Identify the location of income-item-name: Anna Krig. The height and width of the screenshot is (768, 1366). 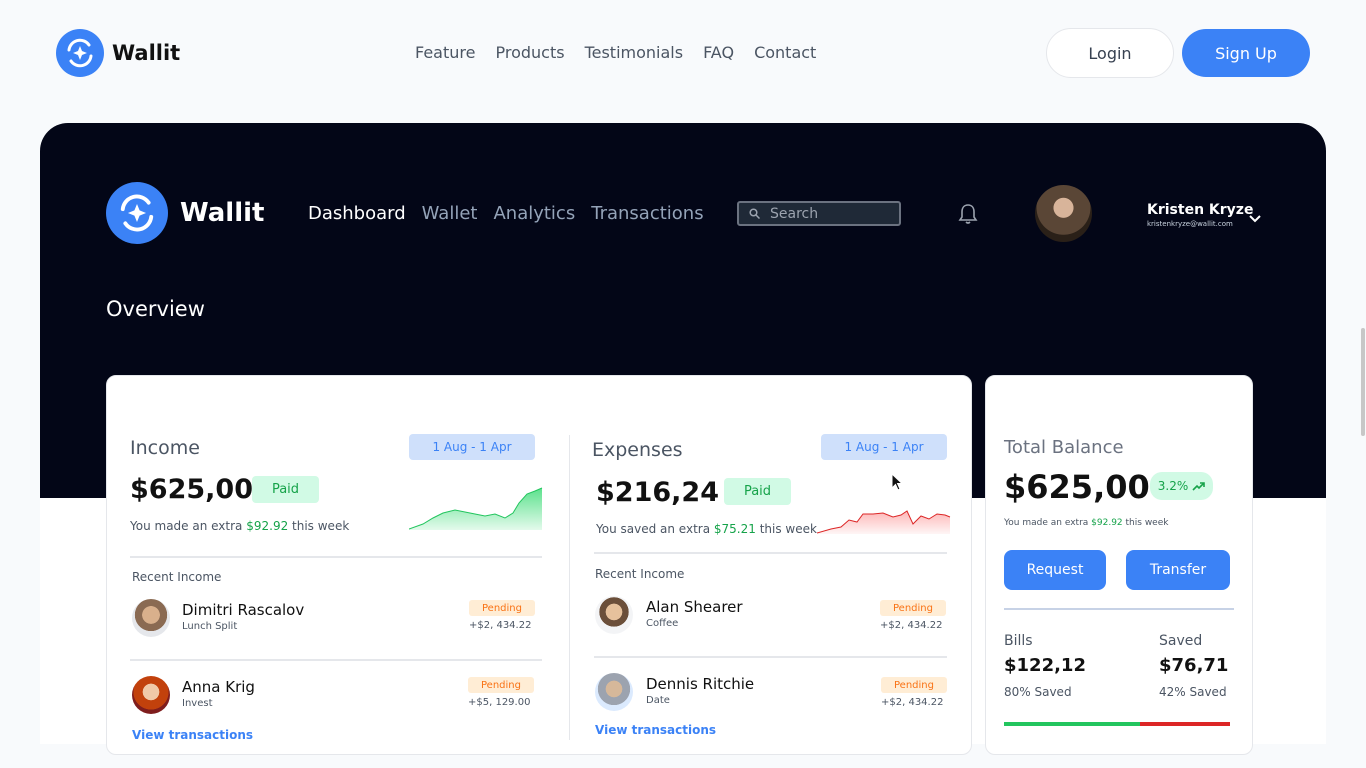
(218, 687).